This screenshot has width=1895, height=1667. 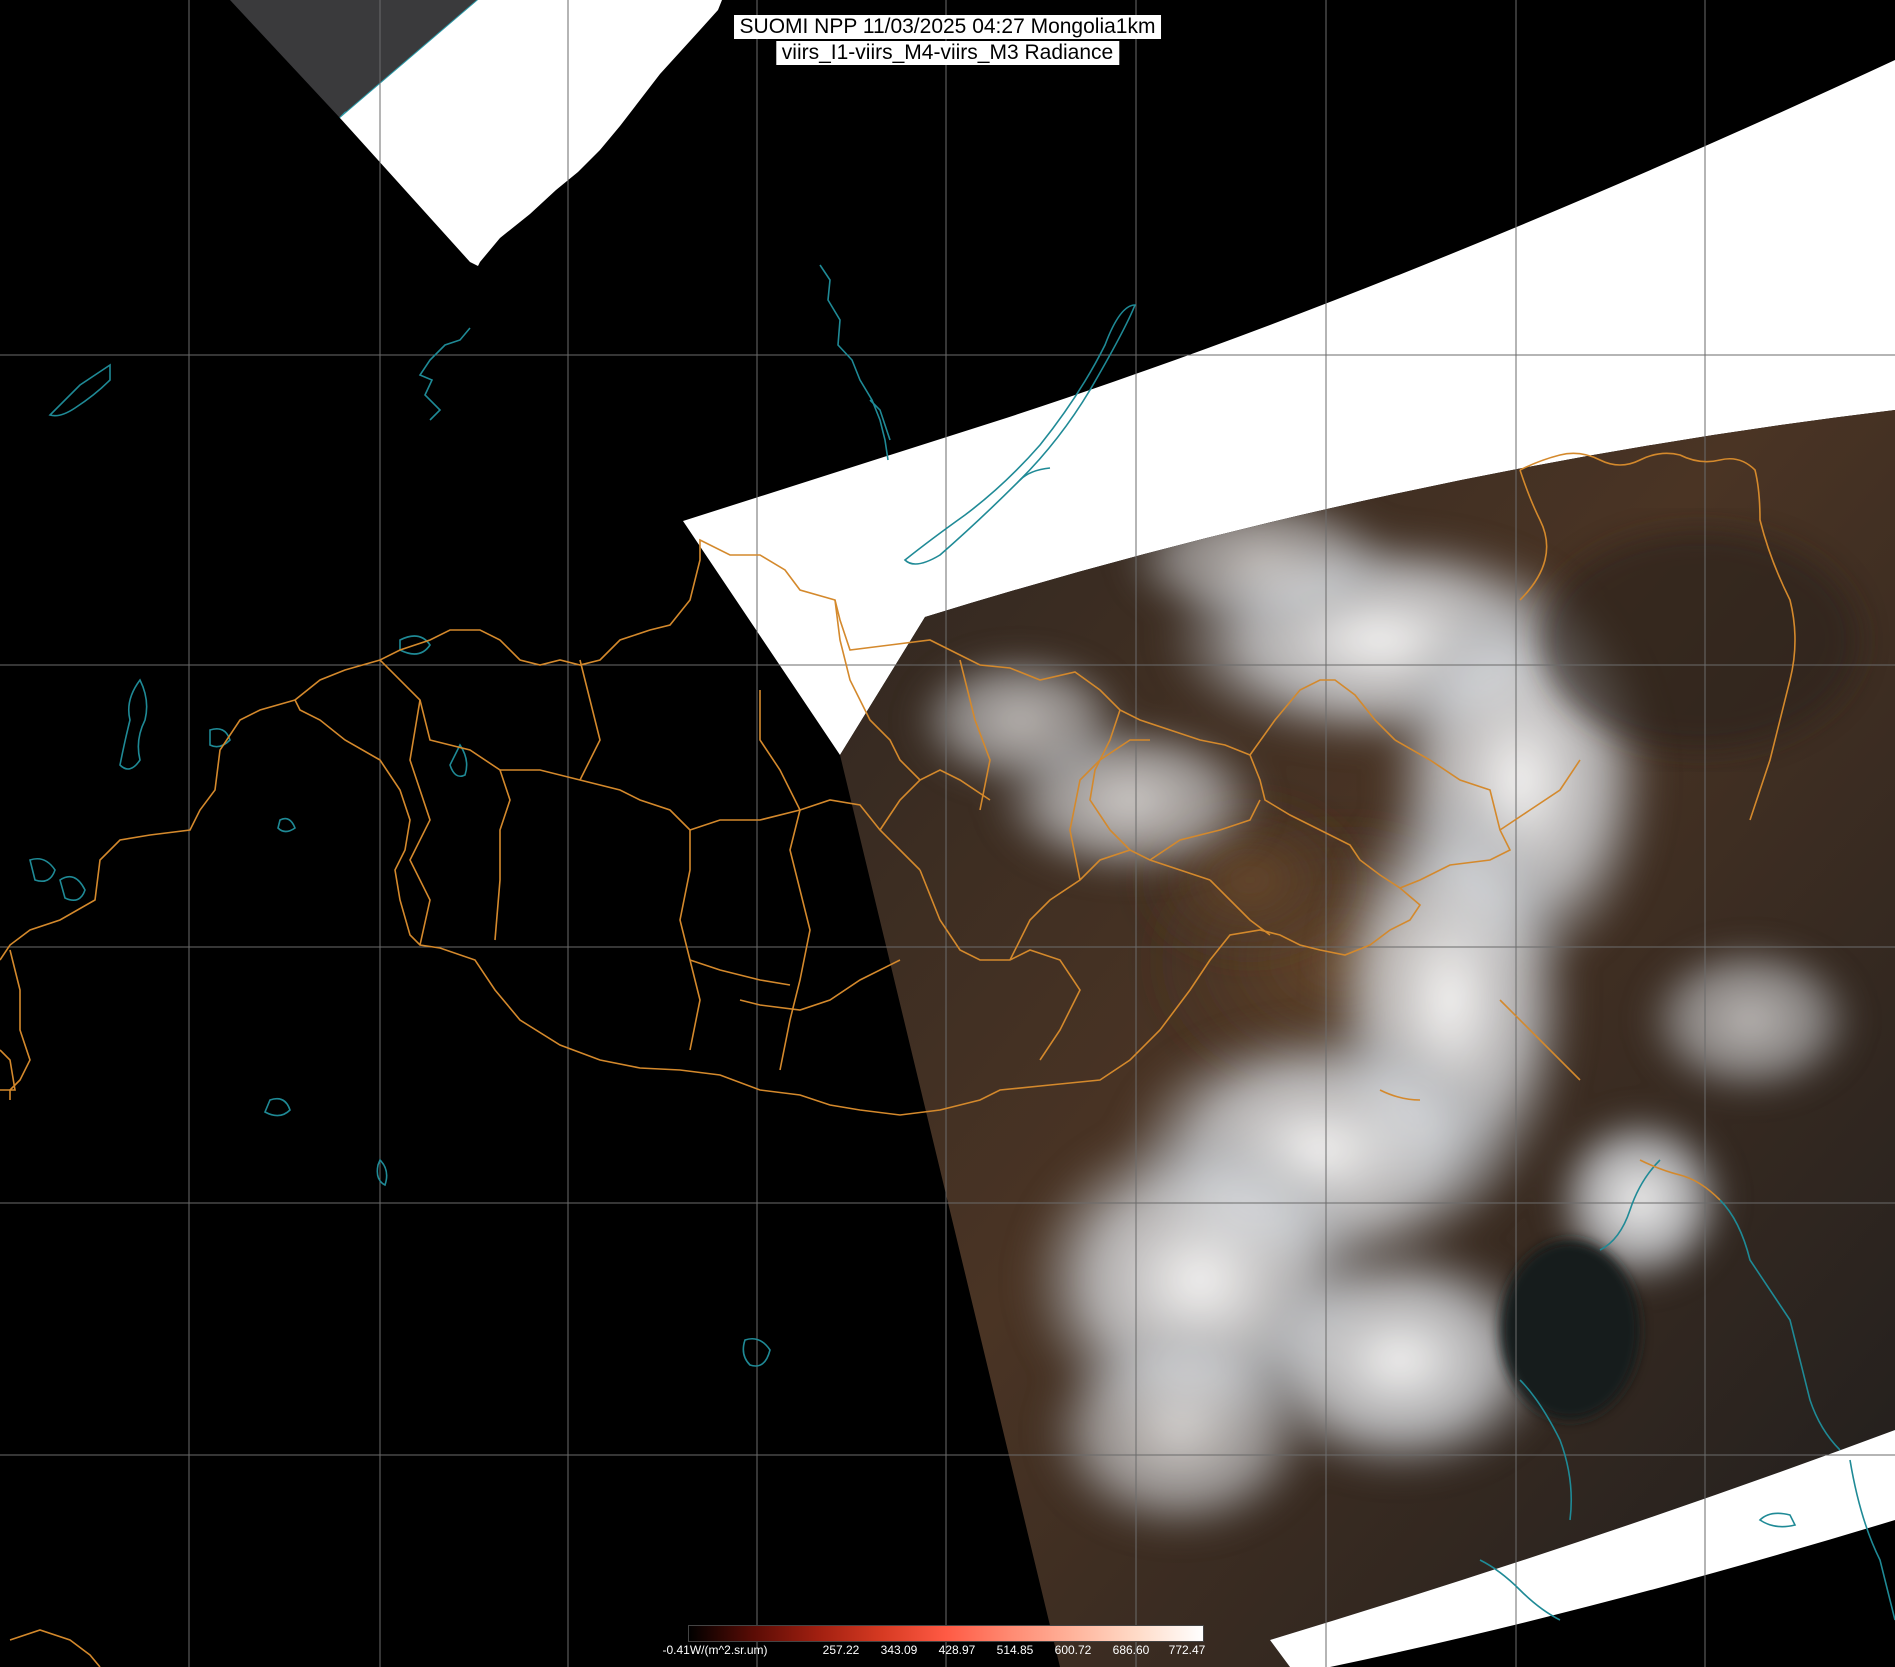 What do you see at coordinates (947, 27) in the screenshot?
I see `image-title-line1: SUOMI NPP 11/03/2025 04:27 Mongolia1km` at bounding box center [947, 27].